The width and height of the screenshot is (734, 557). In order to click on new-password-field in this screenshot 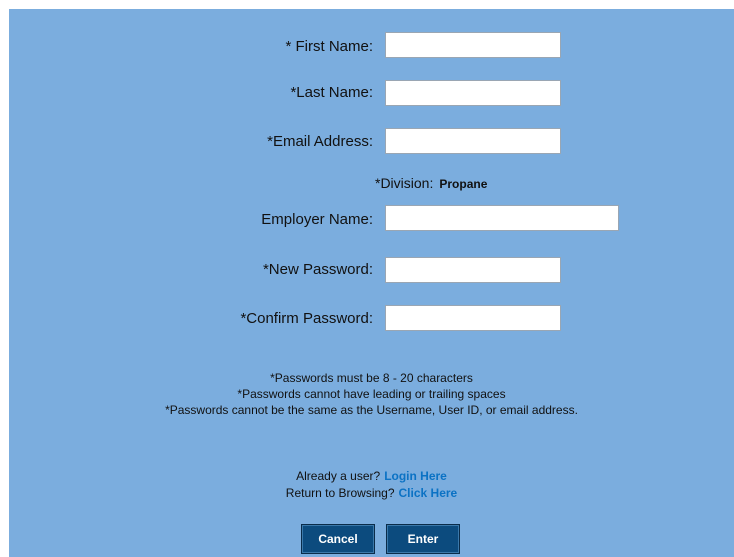, I will do `click(473, 270)`.